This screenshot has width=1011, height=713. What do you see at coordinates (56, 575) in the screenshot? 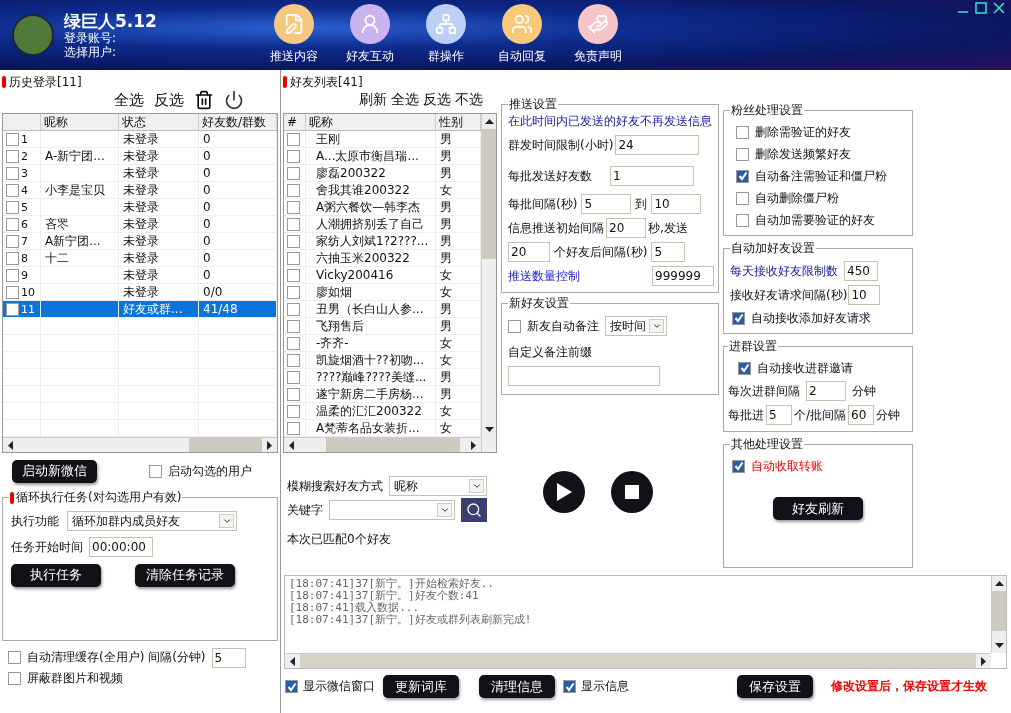
I see `task-button: 执行任务` at bounding box center [56, 575].